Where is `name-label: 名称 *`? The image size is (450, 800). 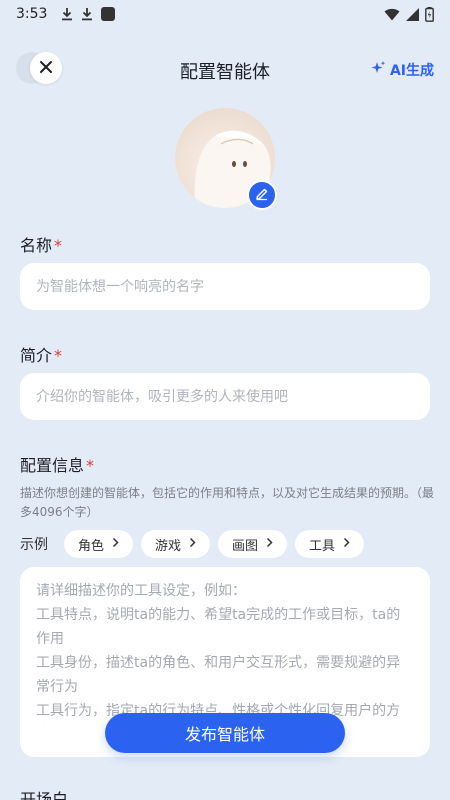
name-label: 名称 * is located at coordinates (41, 244).